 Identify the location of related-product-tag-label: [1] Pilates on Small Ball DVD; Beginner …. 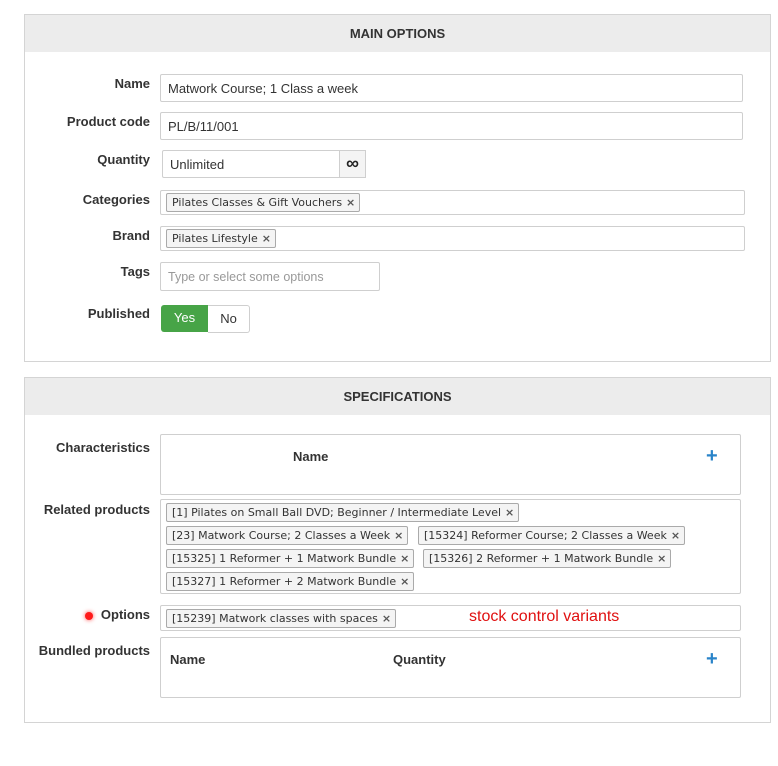
(337, 512).